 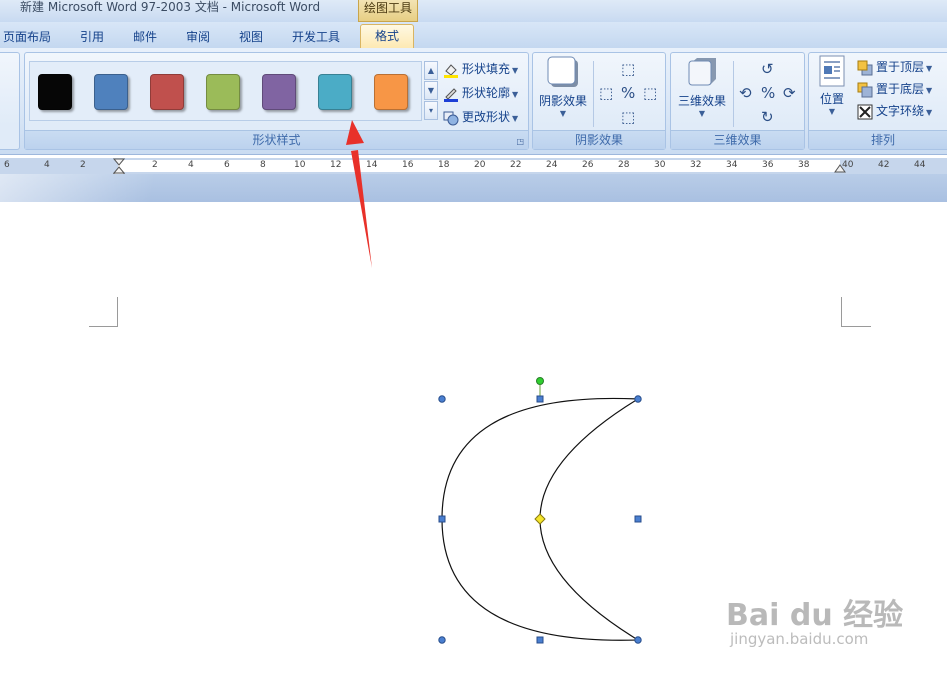 What do you see at coordinates (540, 519) in the screenshot?
I see `adjust-handle` at bounding box center [540, 519].